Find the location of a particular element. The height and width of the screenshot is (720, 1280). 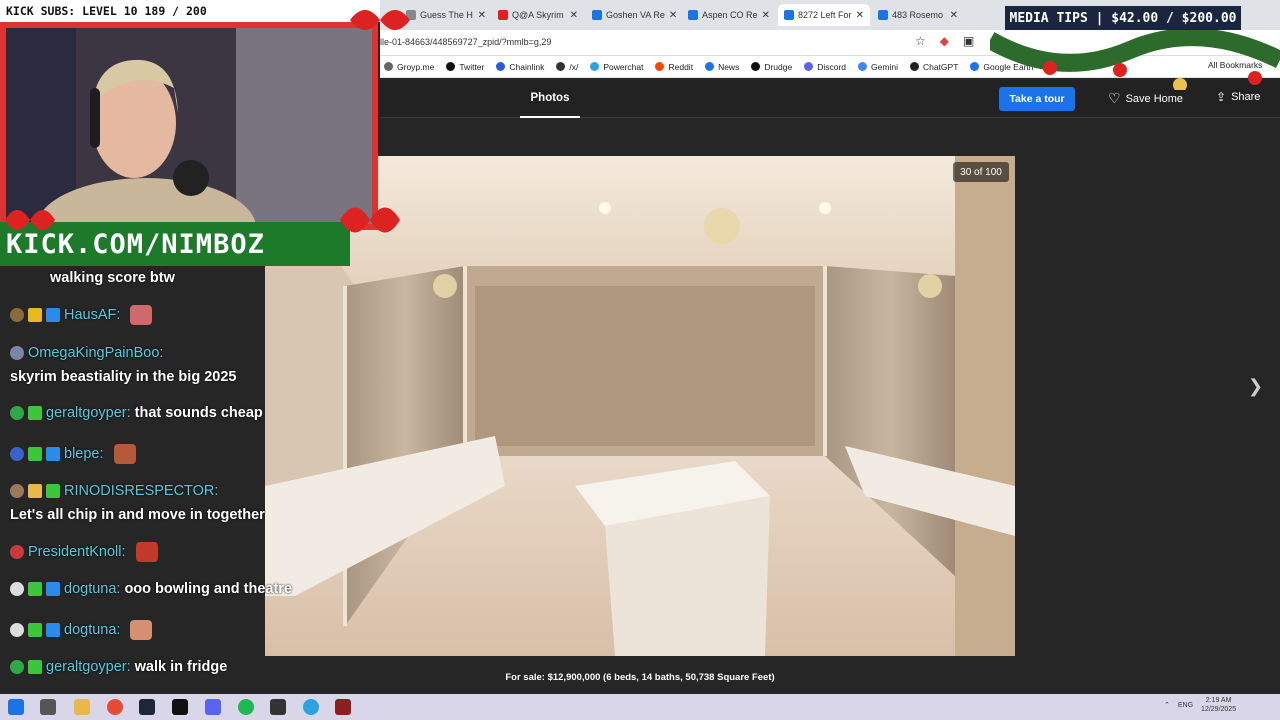

bookmark-item: /x/ is located at coordinates (567, 67).